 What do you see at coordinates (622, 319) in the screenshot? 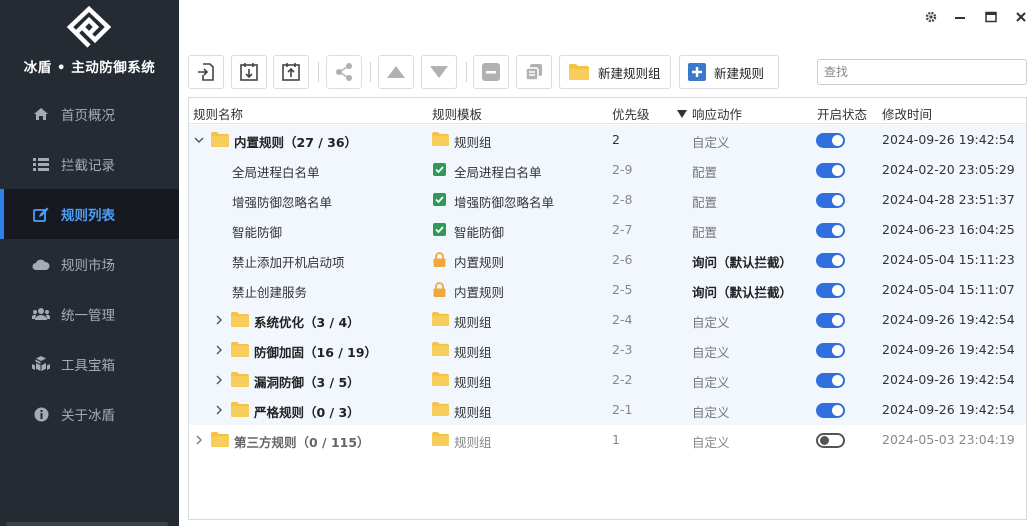
I see `rule-priority: 2-4` at bounding box center [622, 319].